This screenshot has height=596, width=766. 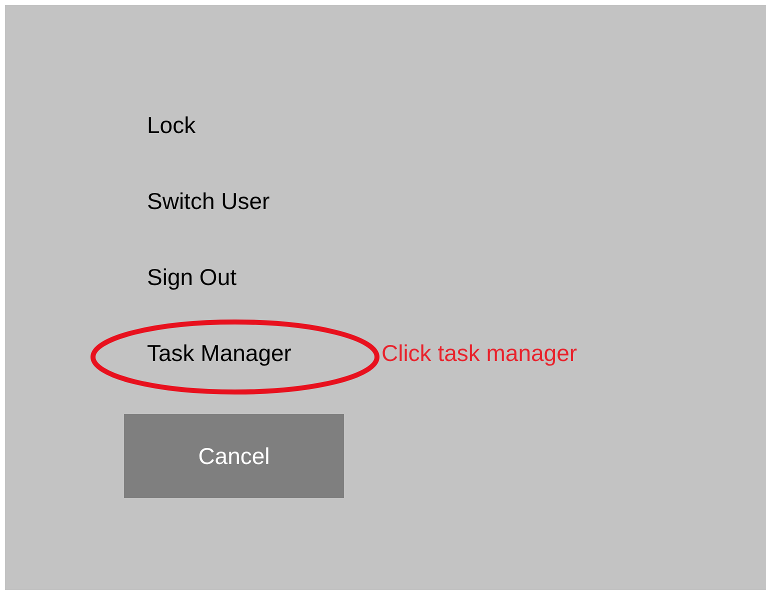 What do you see at coordinates (479, 353) in the screenshot?
I see `annotation-text: Click task manager` at bounding box center [479, 353].